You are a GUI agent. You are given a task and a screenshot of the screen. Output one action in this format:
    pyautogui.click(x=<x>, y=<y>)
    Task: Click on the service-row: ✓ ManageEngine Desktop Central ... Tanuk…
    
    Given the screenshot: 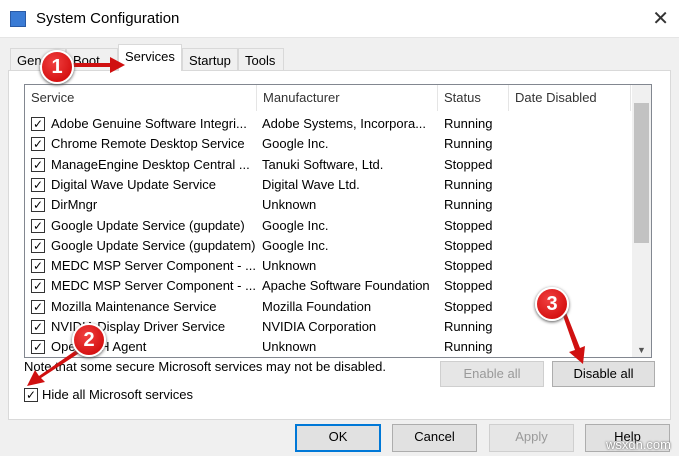 What is the action you would take?
    pyautogui.click(x=328, y=165)
    